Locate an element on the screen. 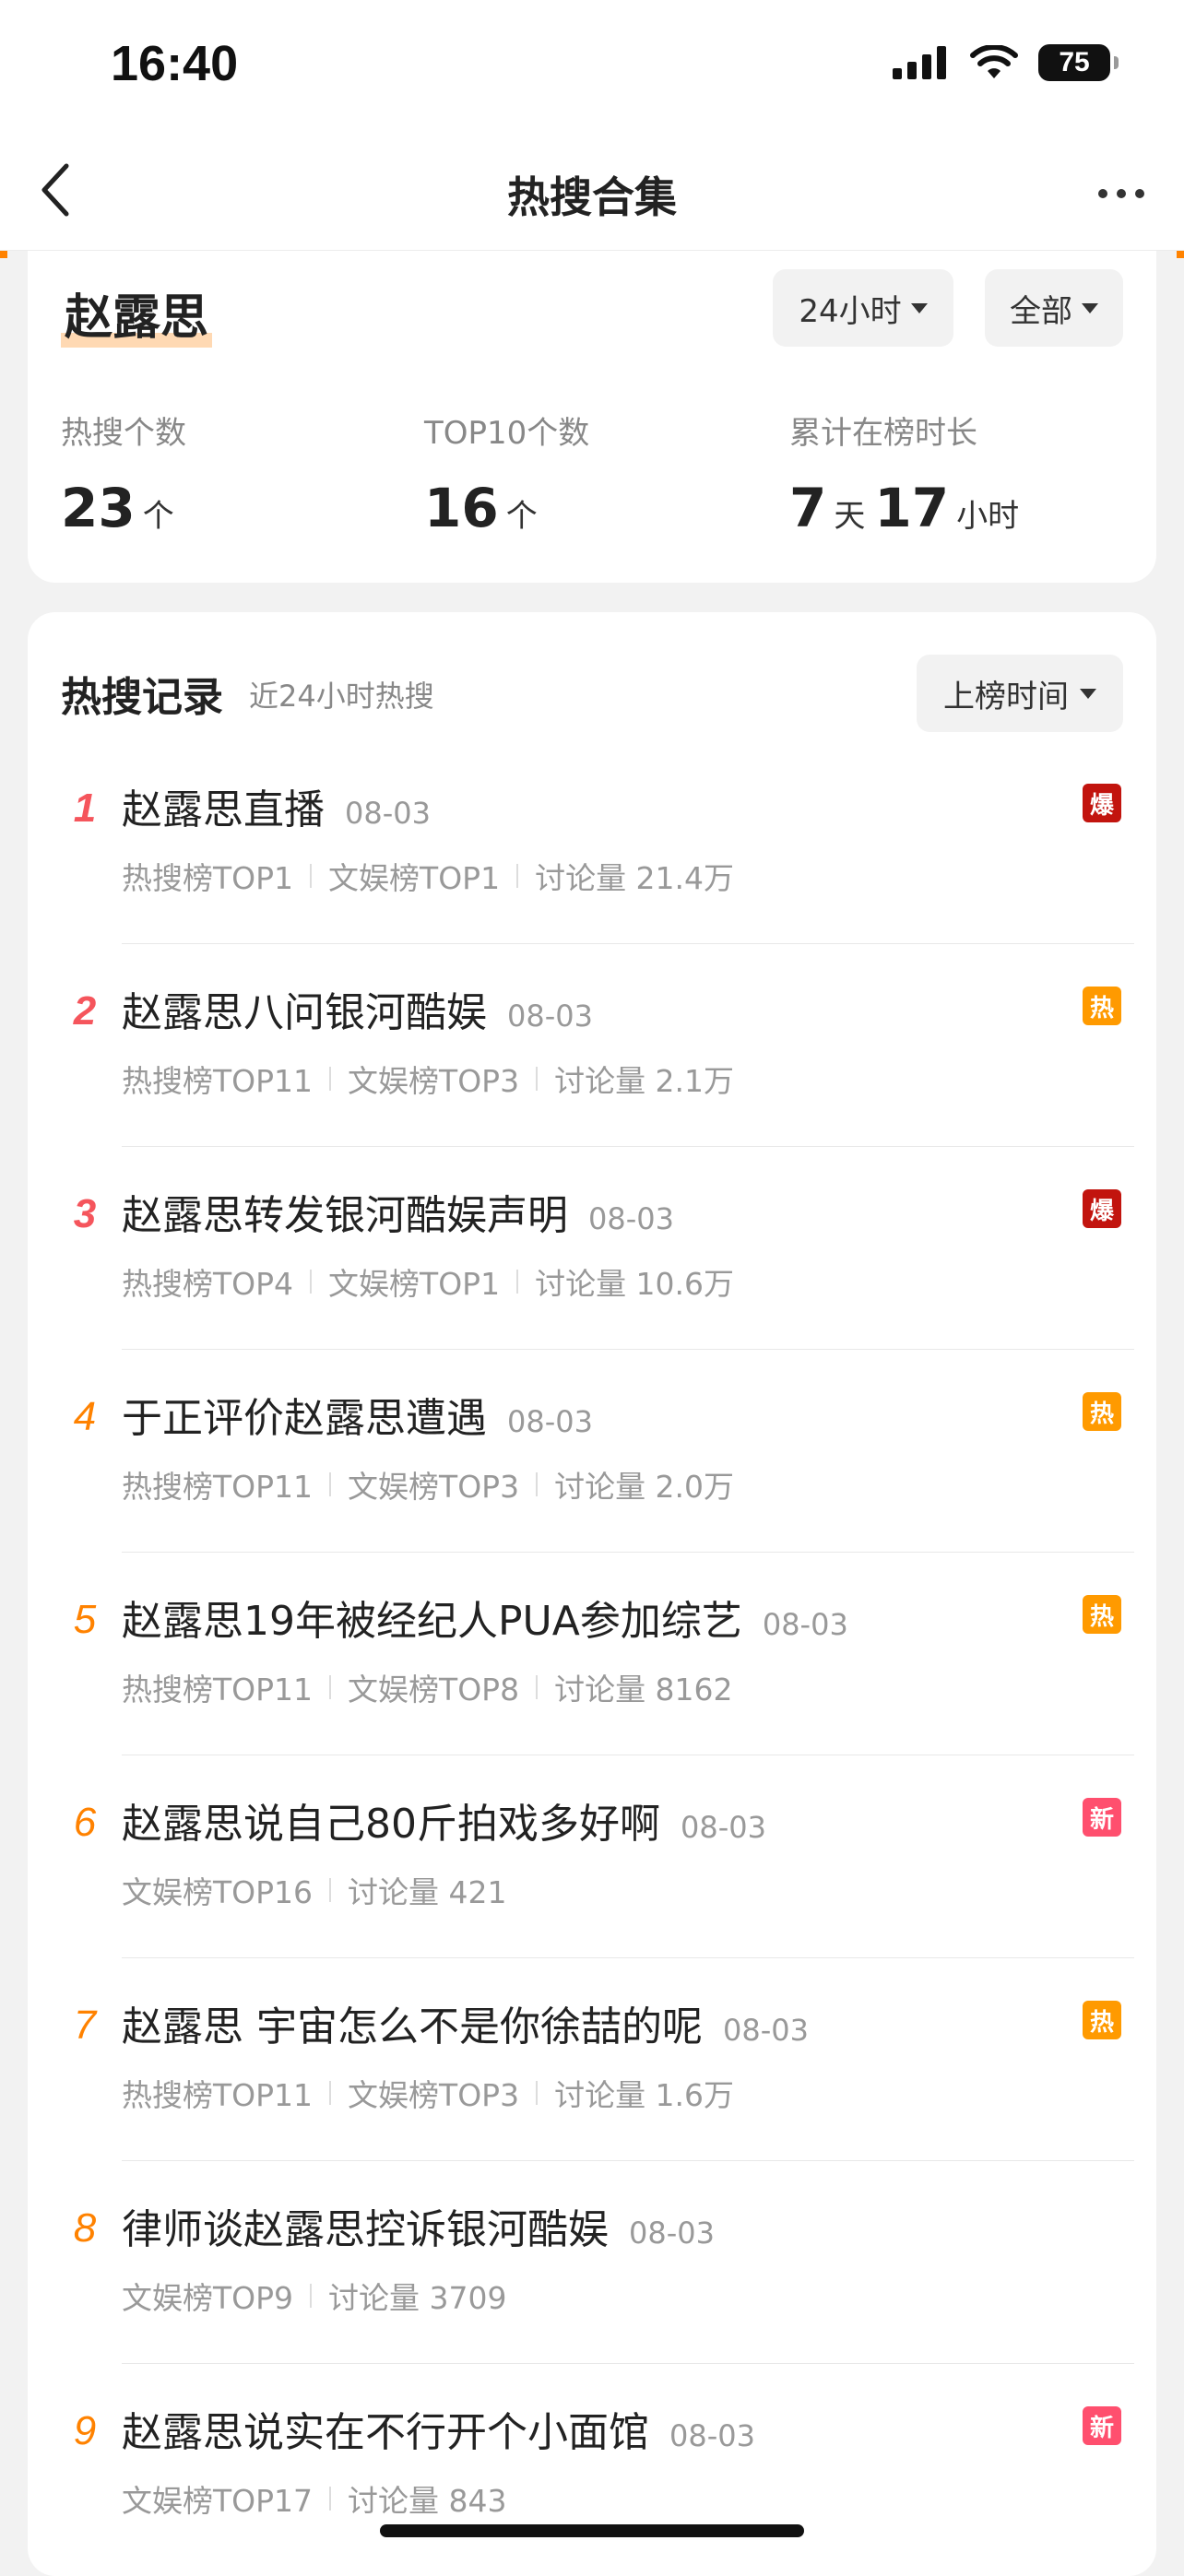 This screenshot has width=1184, height=2576. item-meta: 热搜榜TOP11 文娱榜TOP3 讨论量 1.6万 is located at coordinates (428, 2093).